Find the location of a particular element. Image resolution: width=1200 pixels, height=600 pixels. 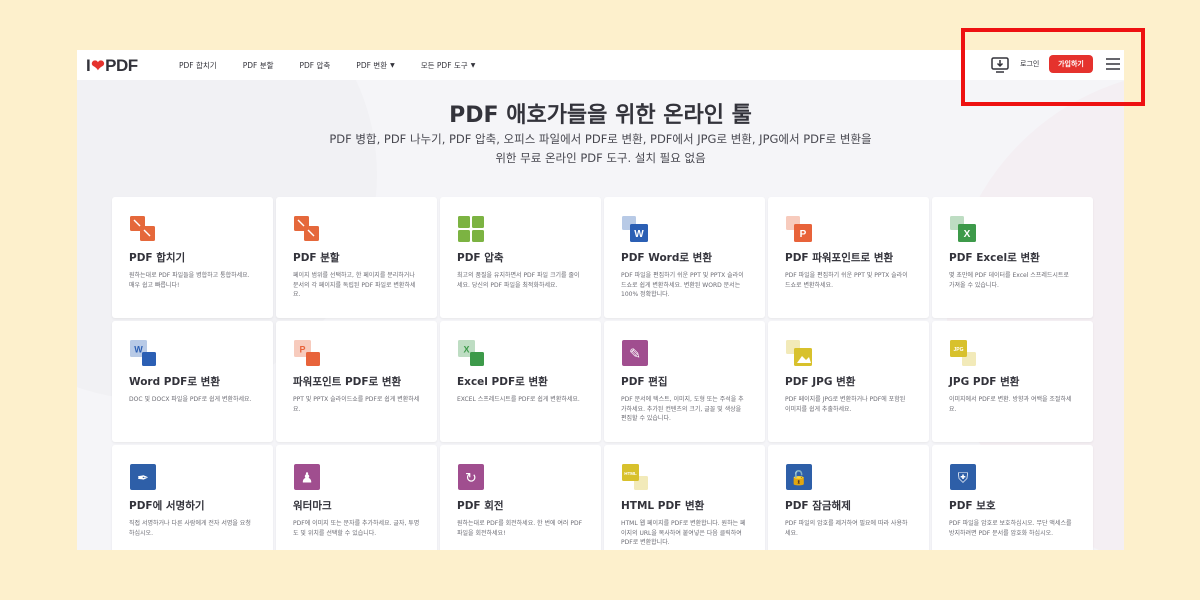

powerpoint-to-pdf-icon: P is located at coordinates (307, 353).